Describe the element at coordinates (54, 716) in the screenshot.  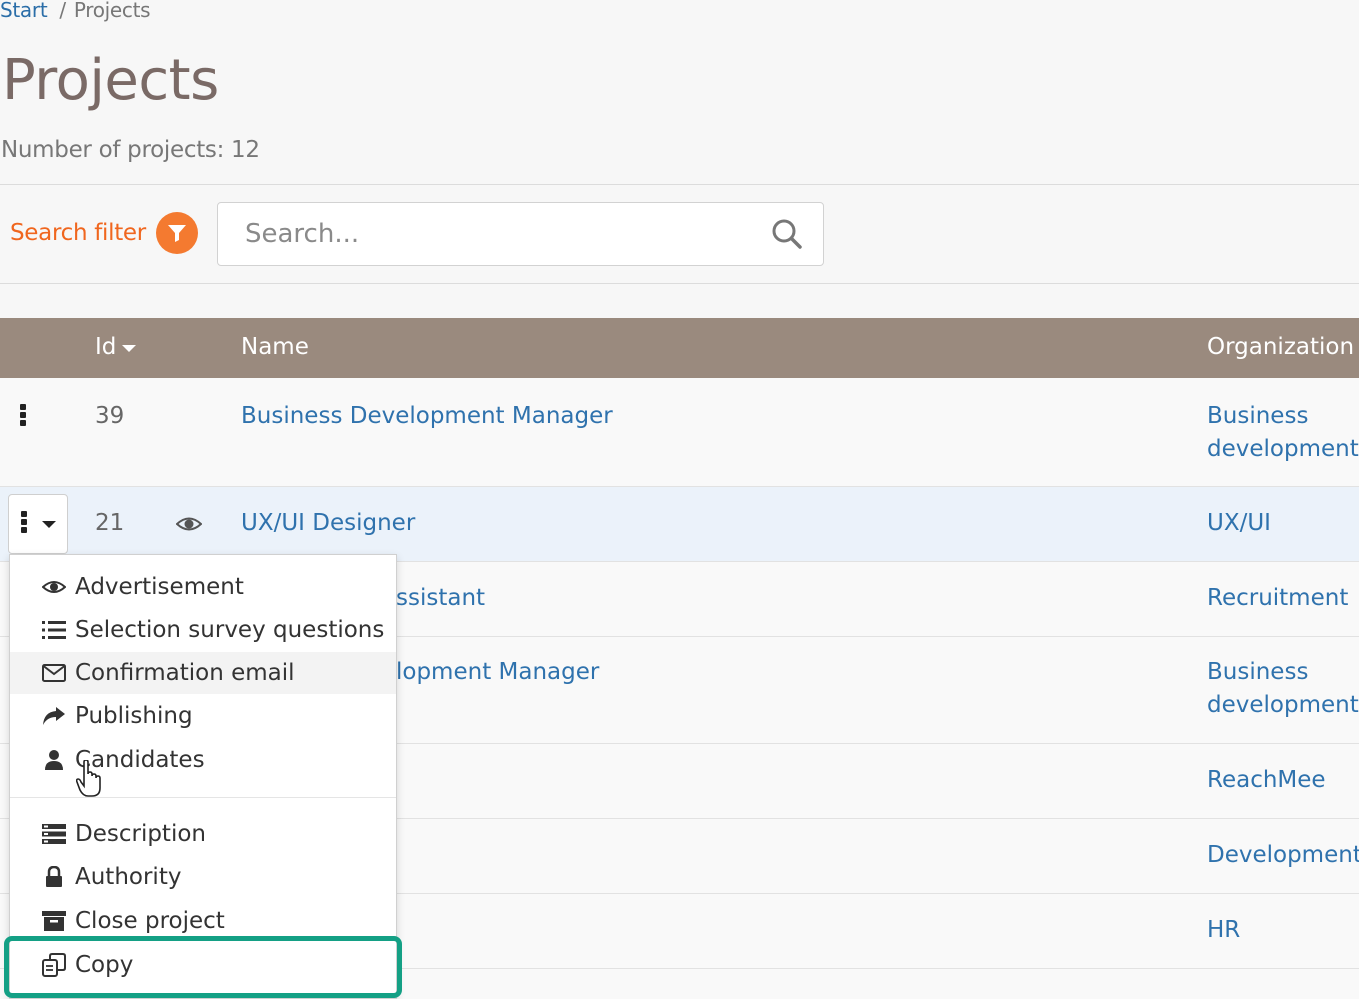
I see `share-arrow-icon` at that location.